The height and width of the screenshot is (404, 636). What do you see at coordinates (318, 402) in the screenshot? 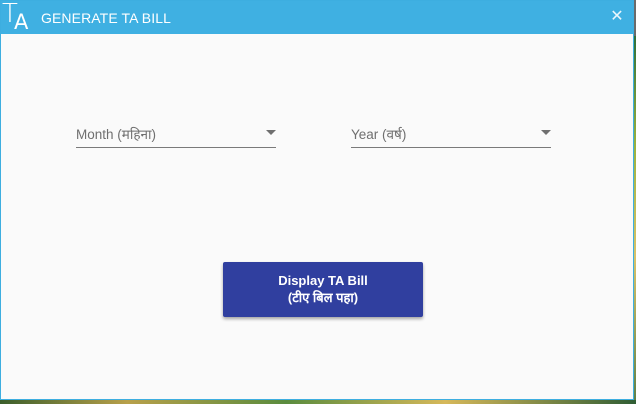
I see `background-strip-bottom` at bounding box center [318, 402].